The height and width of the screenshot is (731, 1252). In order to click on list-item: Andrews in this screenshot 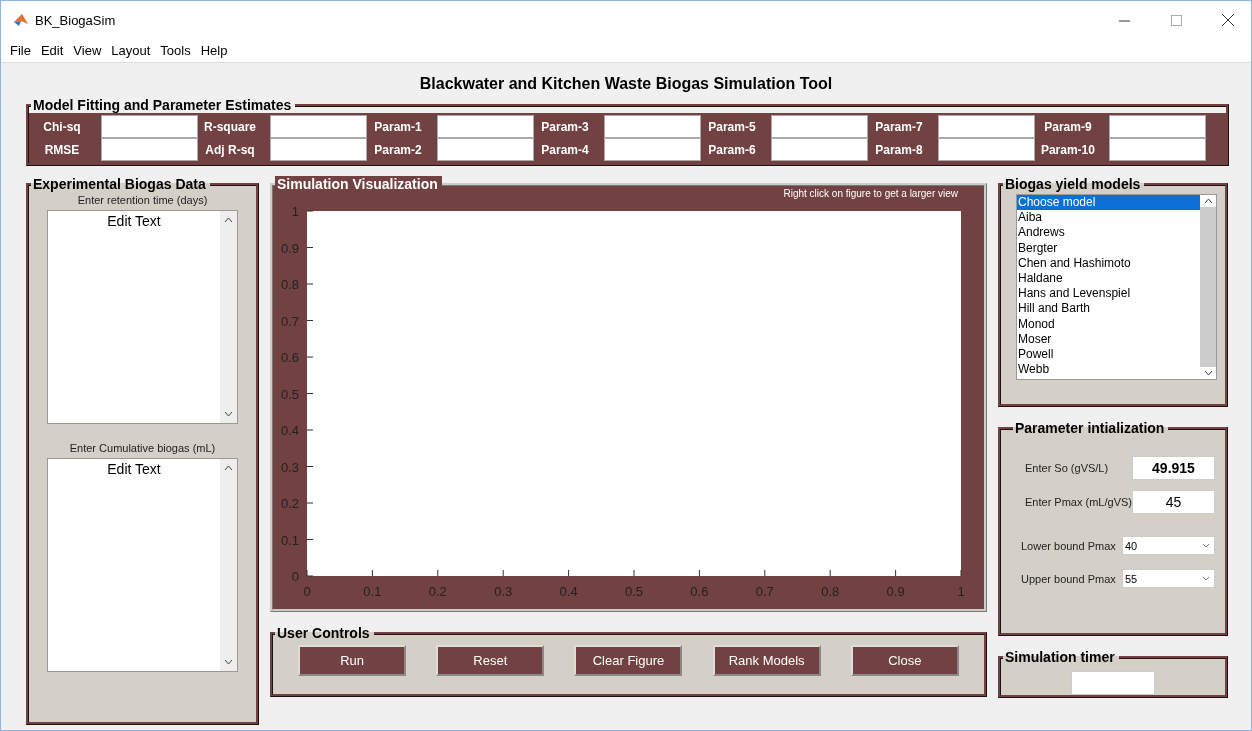, I will do `click(1108, 233)`.